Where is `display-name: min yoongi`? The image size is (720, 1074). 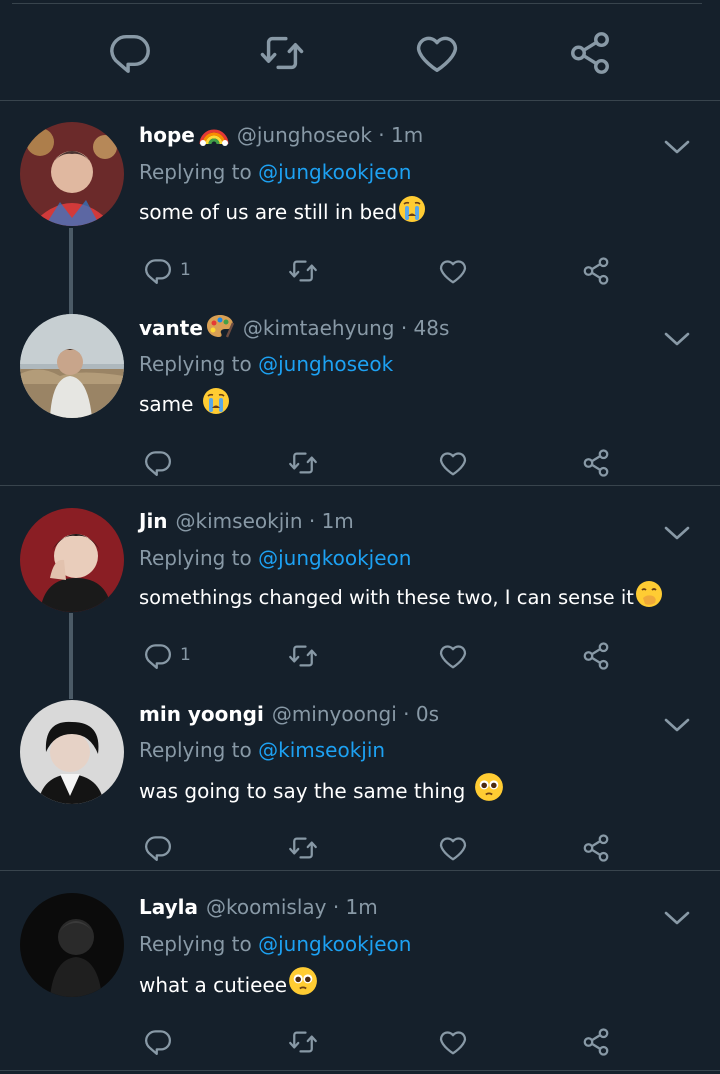 display-name: min yoongi is located at coordinates (201, 714).